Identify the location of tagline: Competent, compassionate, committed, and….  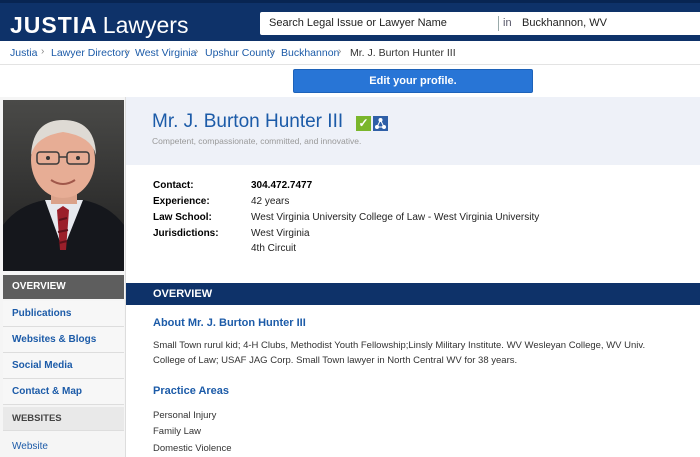
(257, 141).